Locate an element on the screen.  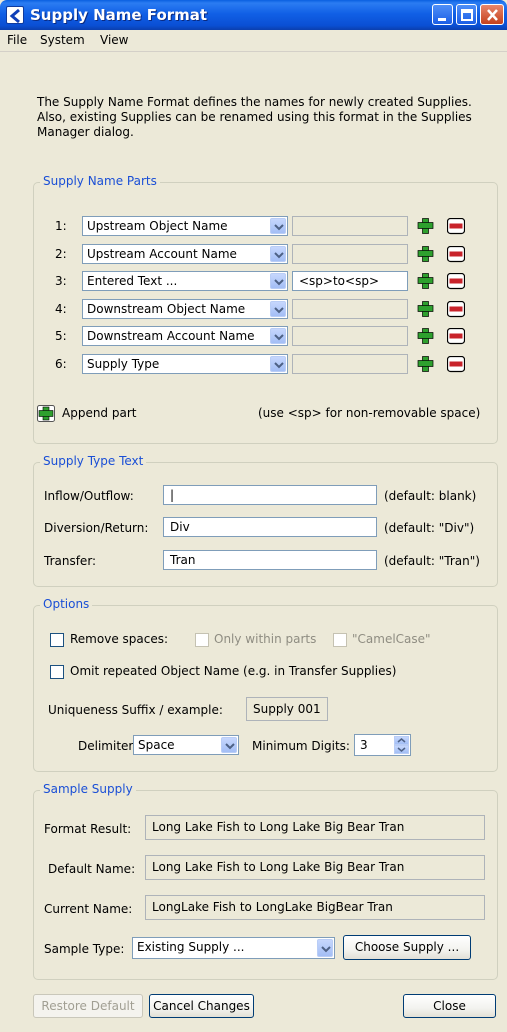
part-type-select: Upstream Account Name is located at coordinates (185, 254).